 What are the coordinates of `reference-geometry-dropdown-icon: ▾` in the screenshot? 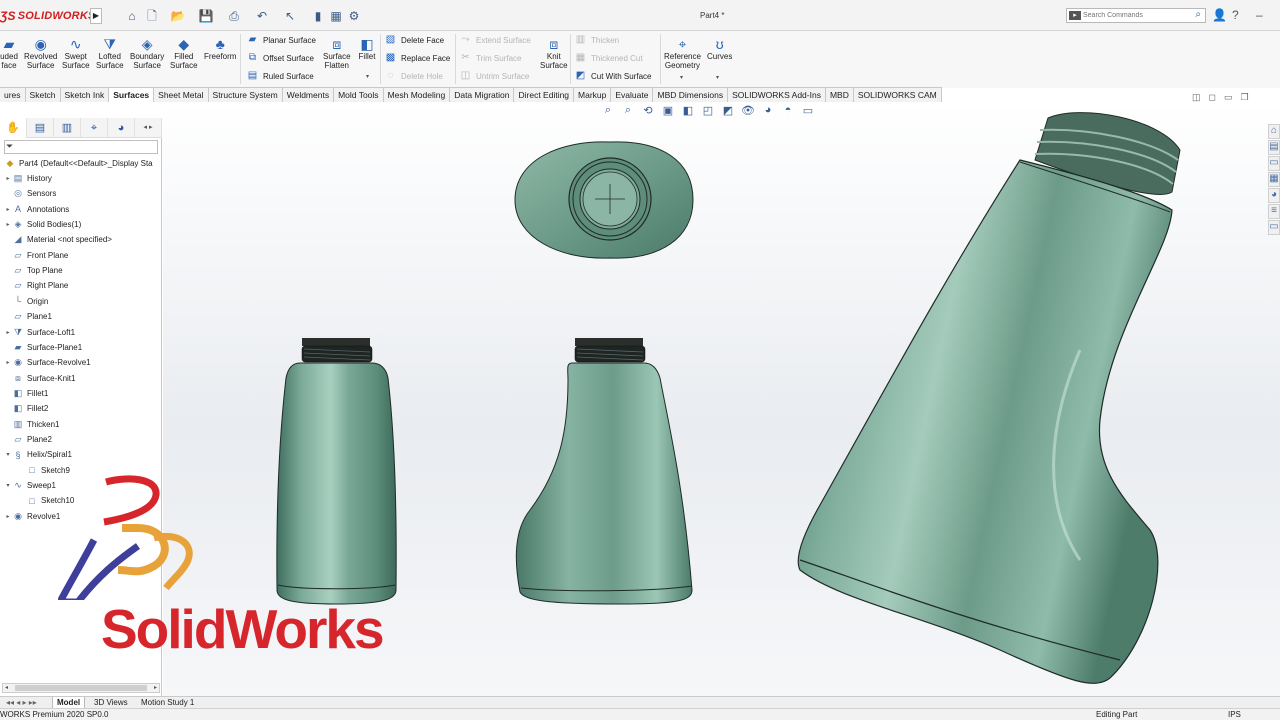 It's located at (681, 77).